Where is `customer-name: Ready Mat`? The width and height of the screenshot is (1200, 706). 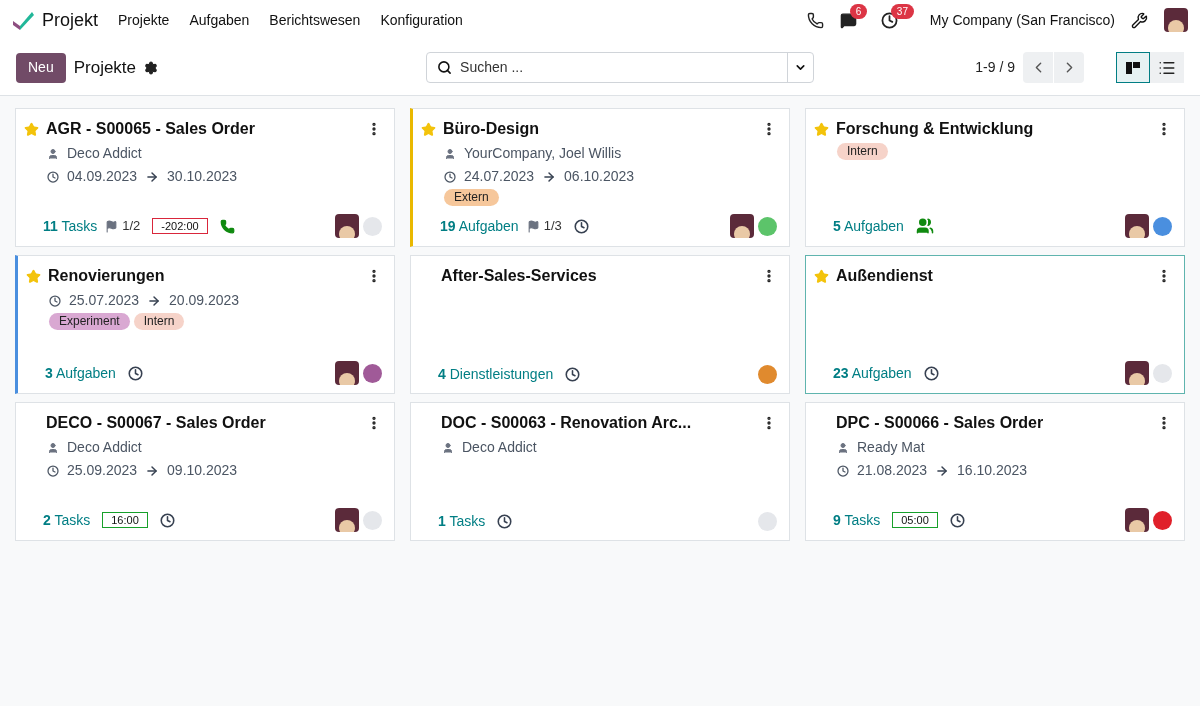 customer-name: Ready Mat is located at coordinates (891, 447).